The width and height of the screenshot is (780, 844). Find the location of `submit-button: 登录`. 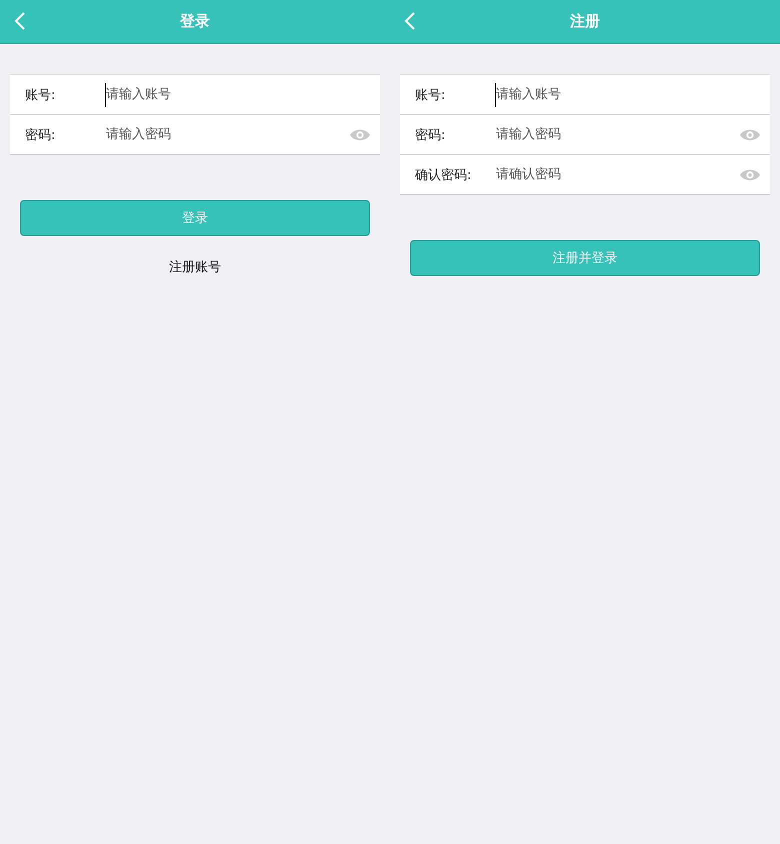

submit-button: 登录 is located at coordinates (195, 218).